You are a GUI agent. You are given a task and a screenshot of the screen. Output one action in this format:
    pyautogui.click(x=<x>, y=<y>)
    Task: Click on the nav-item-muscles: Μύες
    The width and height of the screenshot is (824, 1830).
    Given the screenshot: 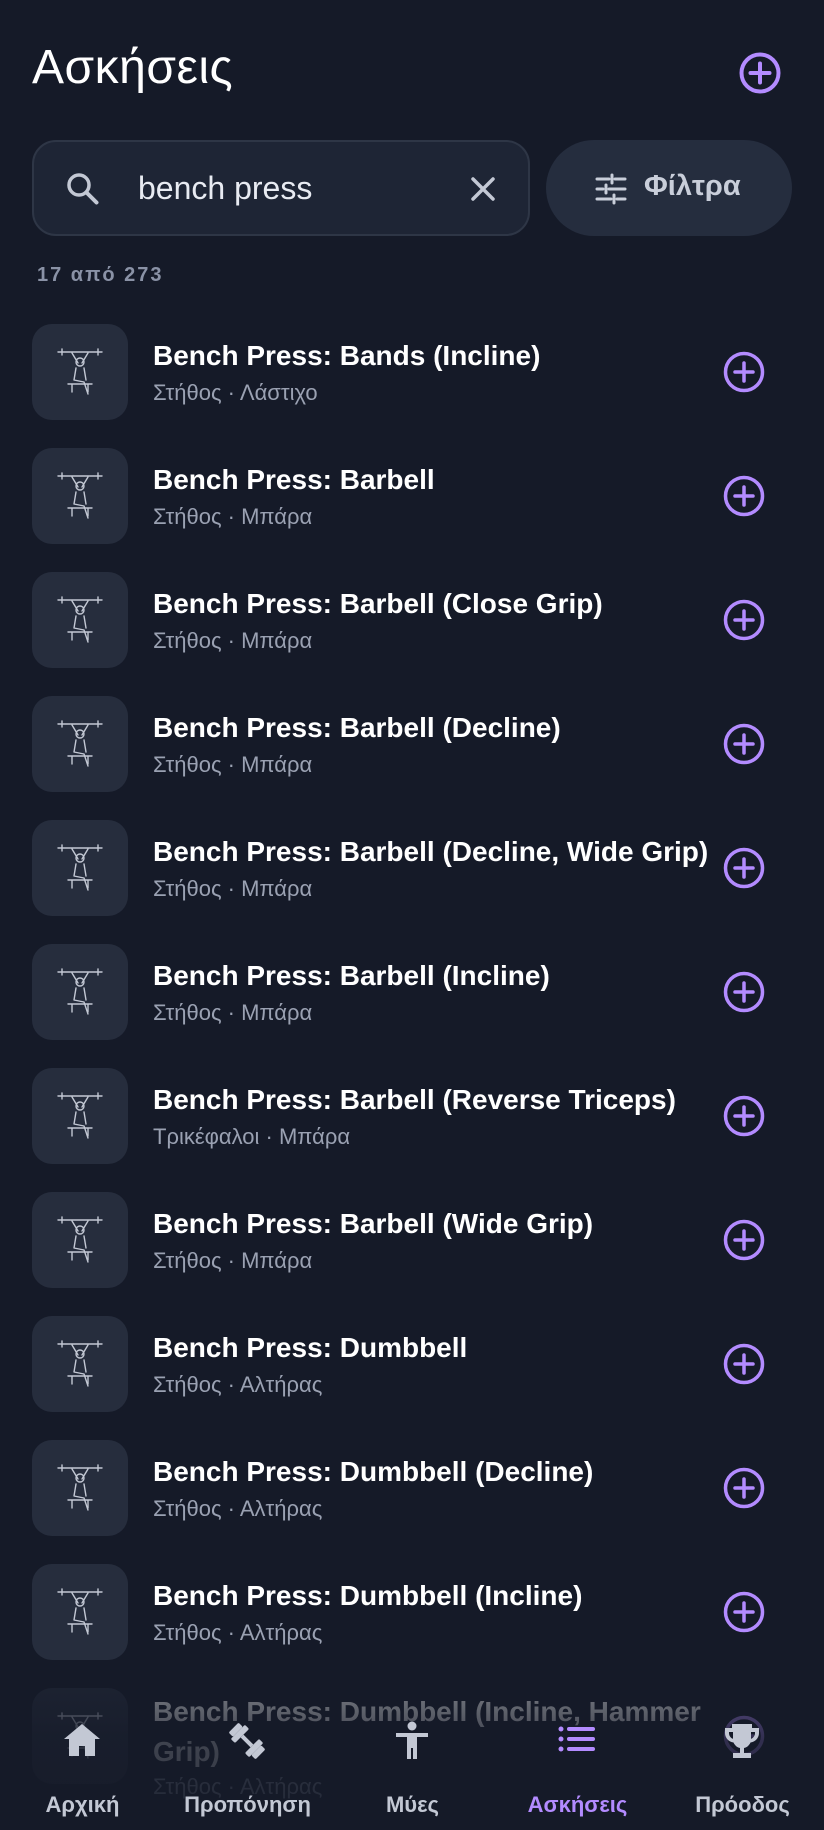 What is the action you would take?
    pyautogui.click(x=412, y=1765)
    